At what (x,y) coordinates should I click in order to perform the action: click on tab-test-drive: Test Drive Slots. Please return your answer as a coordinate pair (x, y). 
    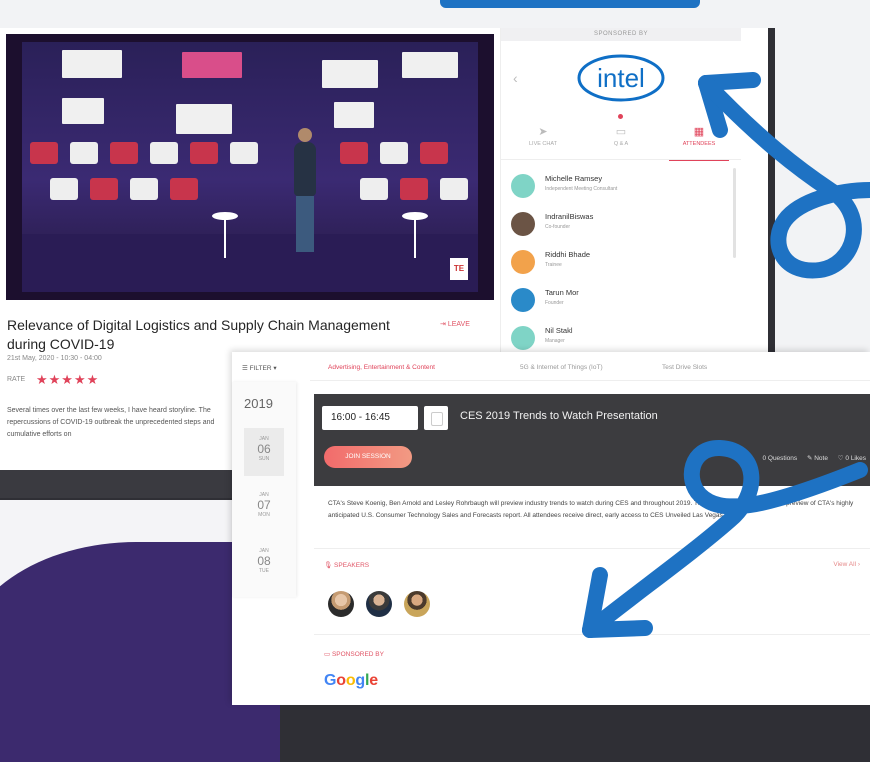
    Looking at the image, I should click on (684, 370).